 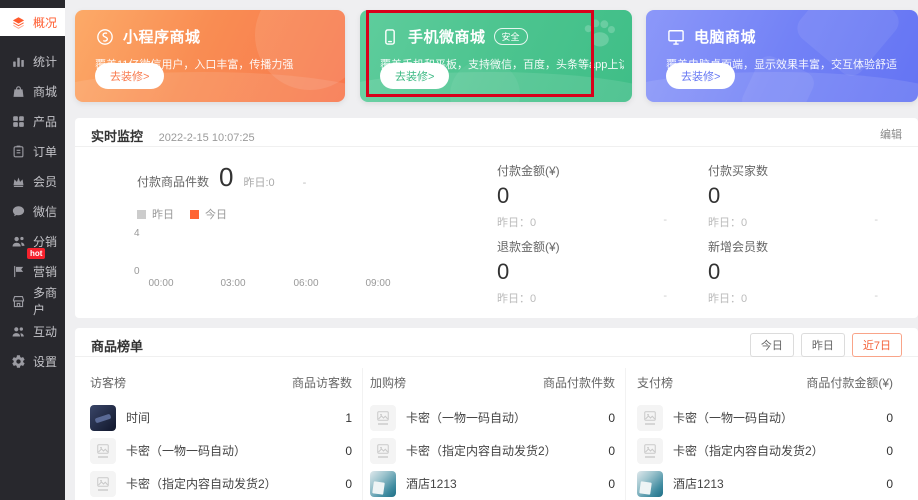 What do you see at coordinates (45, 361) in the screenshot?
I see `sidebar-item-label: 设置` at bounding box center [45, 361].